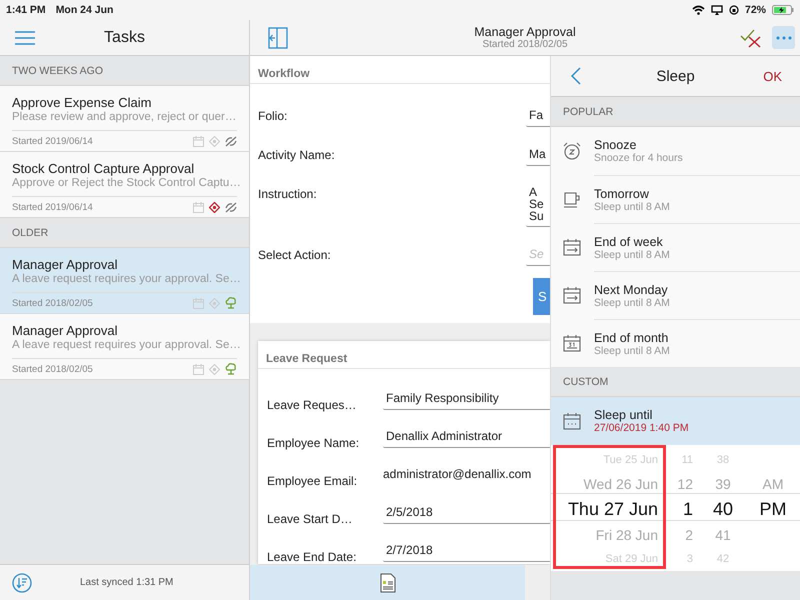  What do you see at coordinates (85, 10) in the screenshot?
I see `status-date: Mon 24 Jun` at bounding box center [85, 10].